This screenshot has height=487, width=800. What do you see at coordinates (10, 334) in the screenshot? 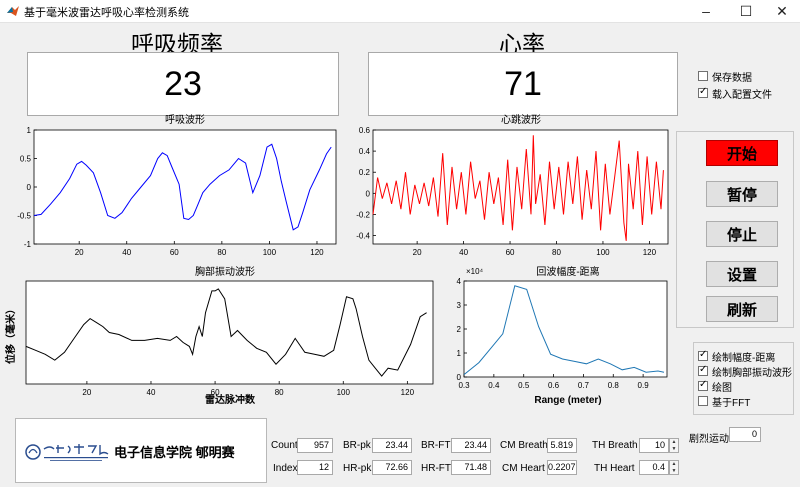
I see `y-axis-label: 位移（毫米）` at bounding box center [10, 334].